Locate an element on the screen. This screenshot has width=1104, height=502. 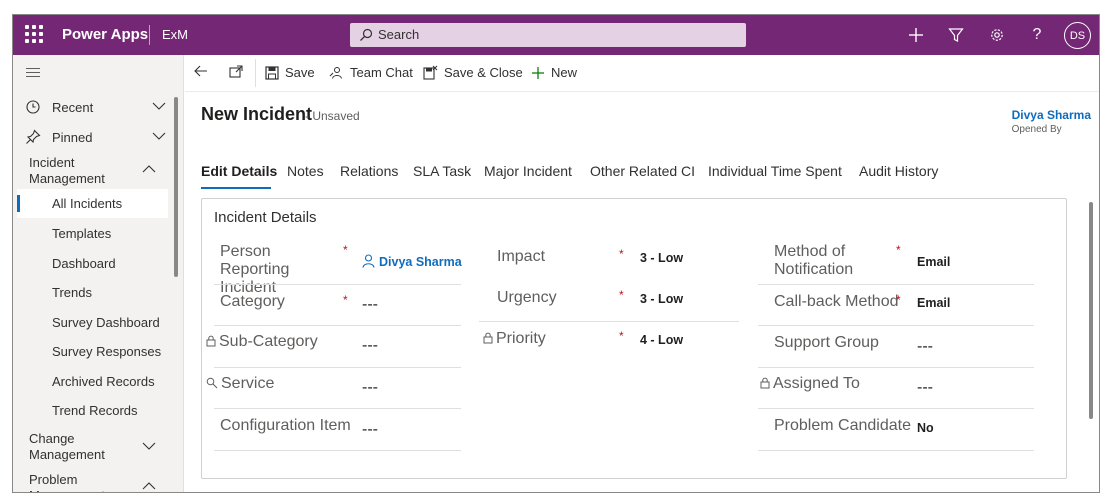
owner-role-label: Opened By is located at coordinates (1036, 129).